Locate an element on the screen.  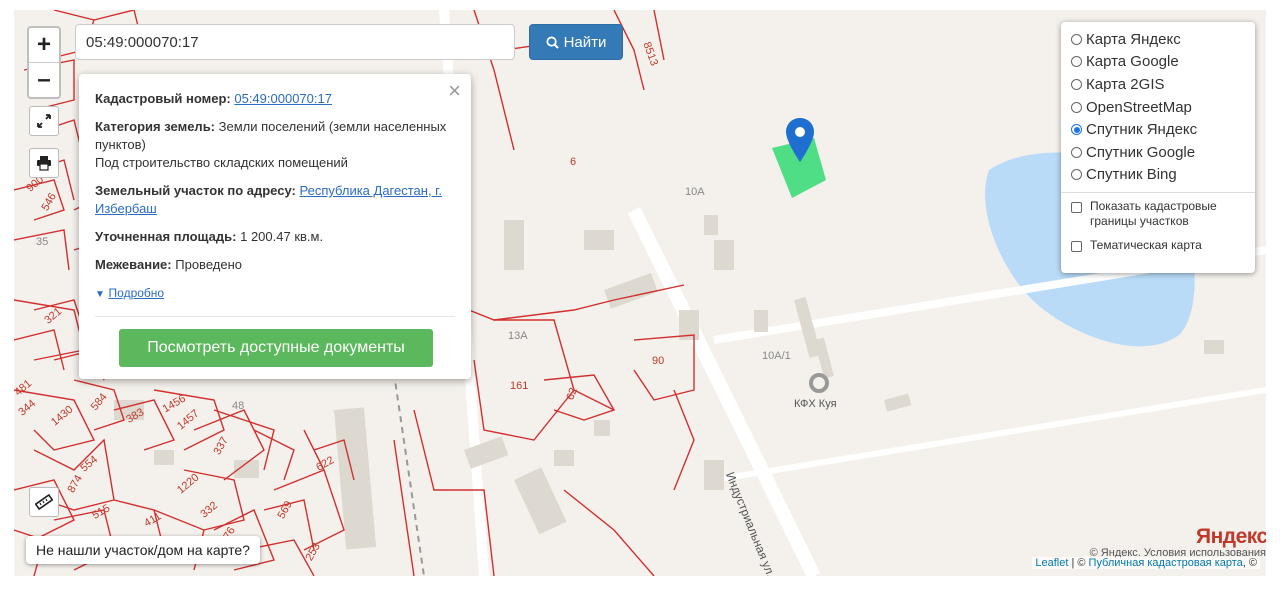
layer-option: Спутник Яндекс is located at coordinates (1158, 129).